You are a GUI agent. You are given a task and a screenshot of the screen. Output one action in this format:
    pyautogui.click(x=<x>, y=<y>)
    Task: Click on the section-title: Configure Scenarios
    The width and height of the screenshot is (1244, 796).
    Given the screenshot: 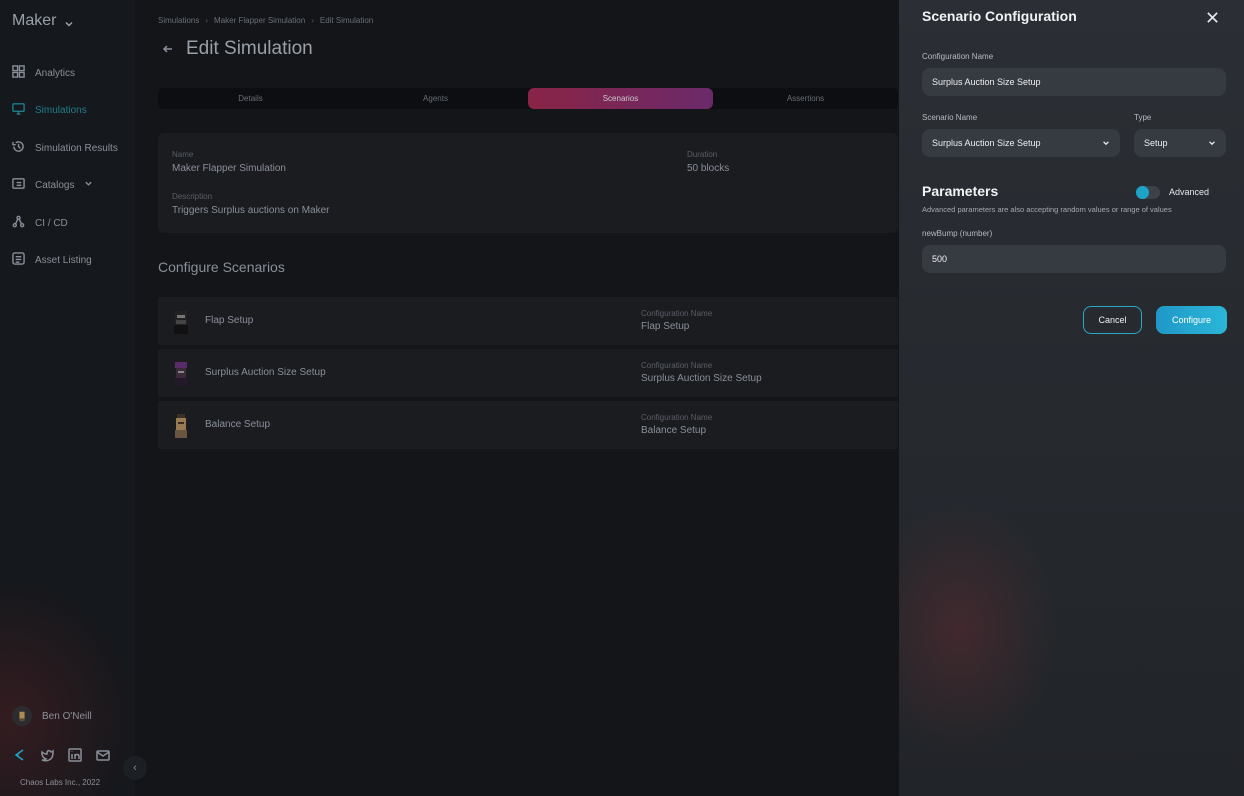 What is the action you would take?
    pyautogui.click(x=221, y=267)
    